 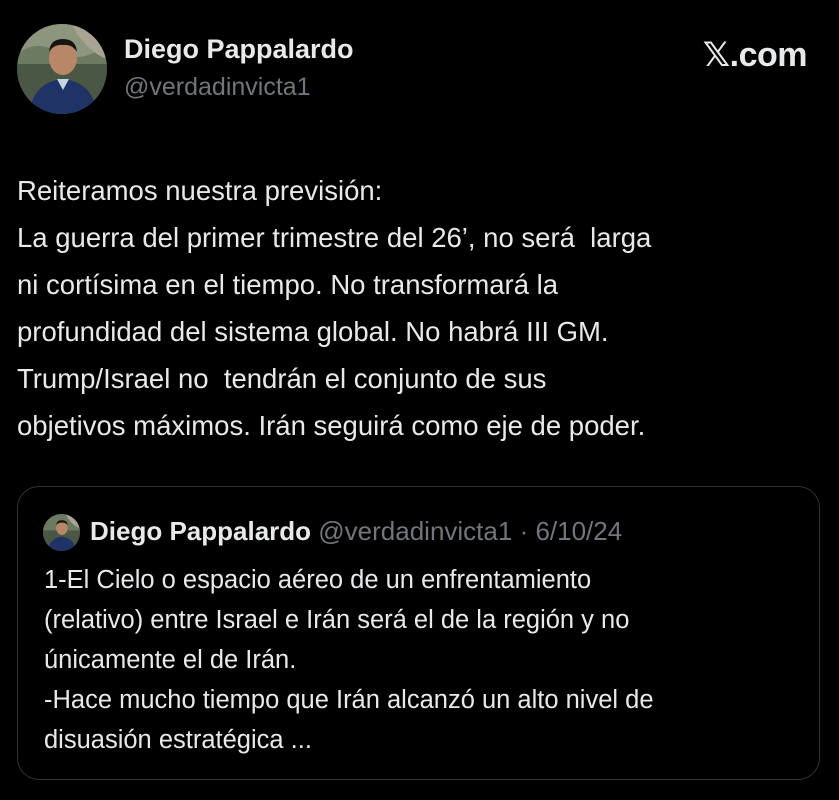 What do you see at coordinates (578, 531) in the screenshot?
I see `quoted-tweet-date: 6/10/24` at bounding box center [578, 531].